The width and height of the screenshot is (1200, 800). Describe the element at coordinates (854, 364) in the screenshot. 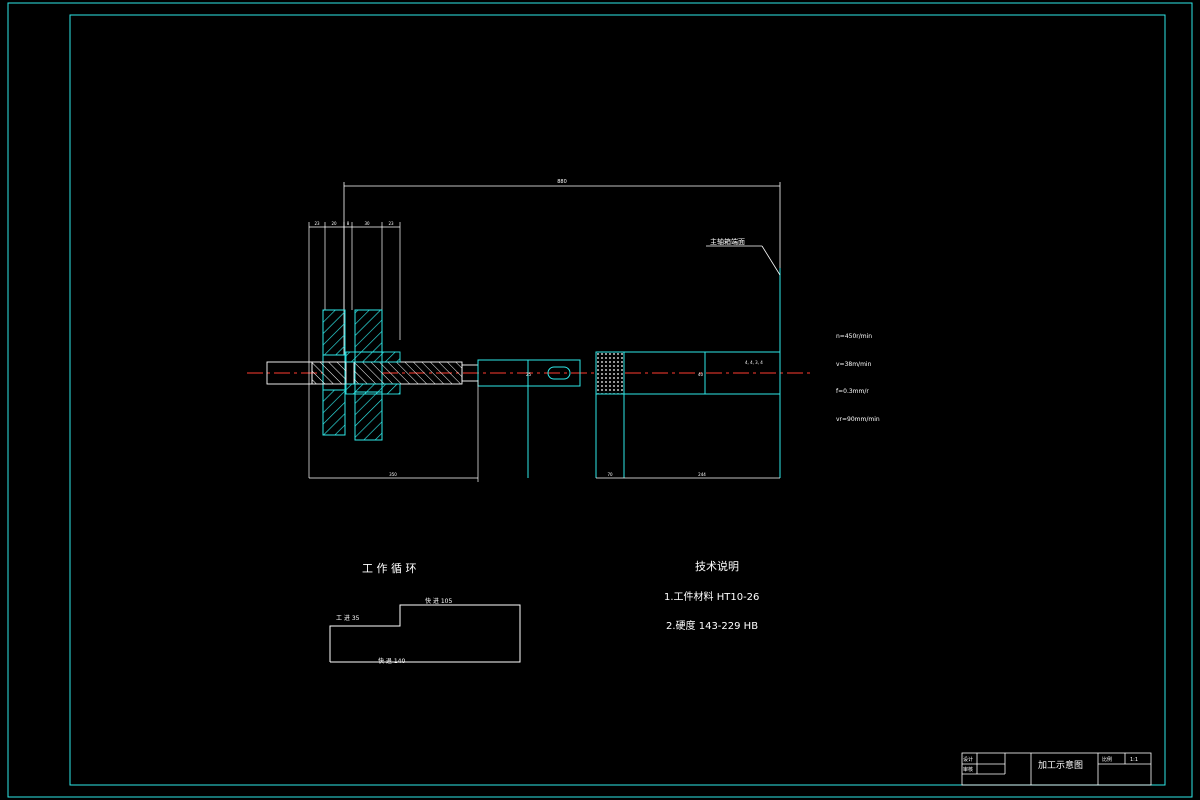

I see `param-v: v=38m/min` at that location.